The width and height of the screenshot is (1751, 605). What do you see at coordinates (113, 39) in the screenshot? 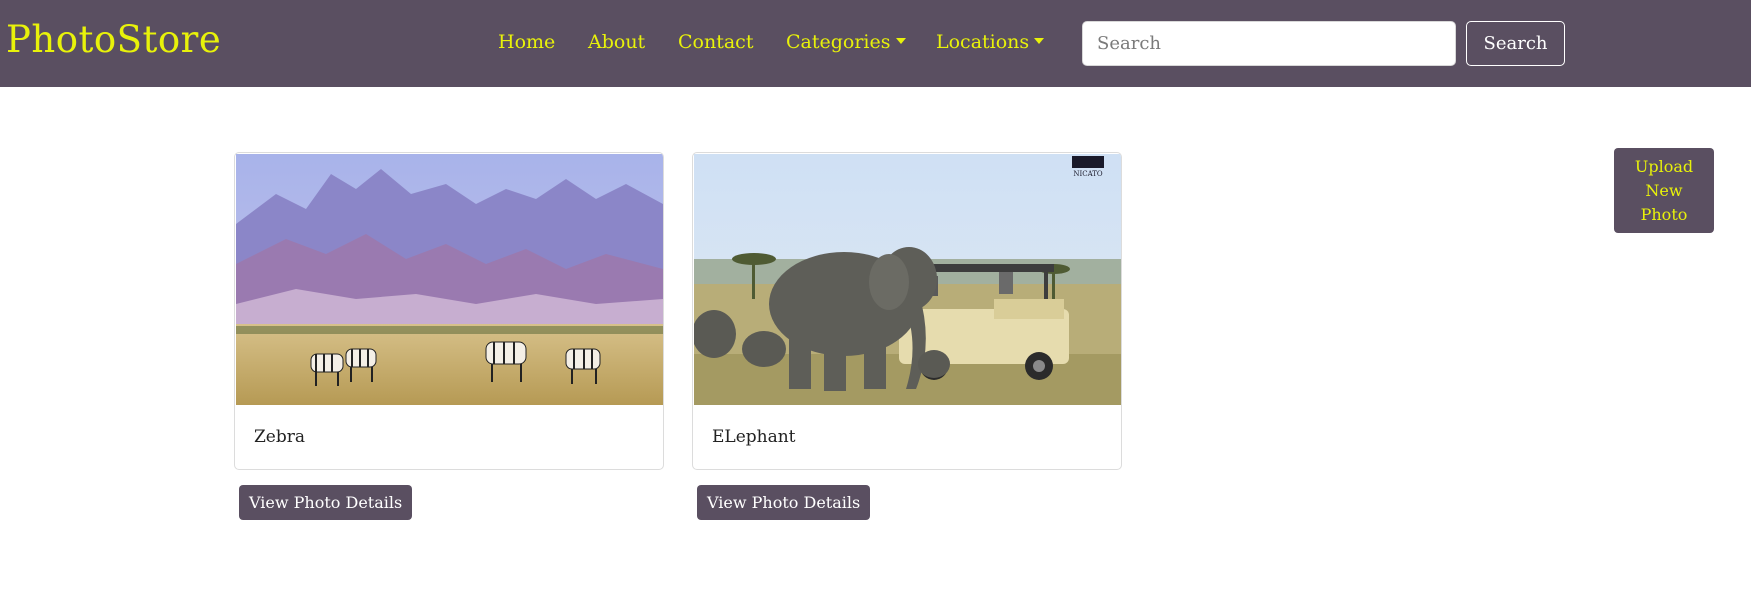
I see `brand-logo-link: PhotoStore` at bounding box center [113, 39].